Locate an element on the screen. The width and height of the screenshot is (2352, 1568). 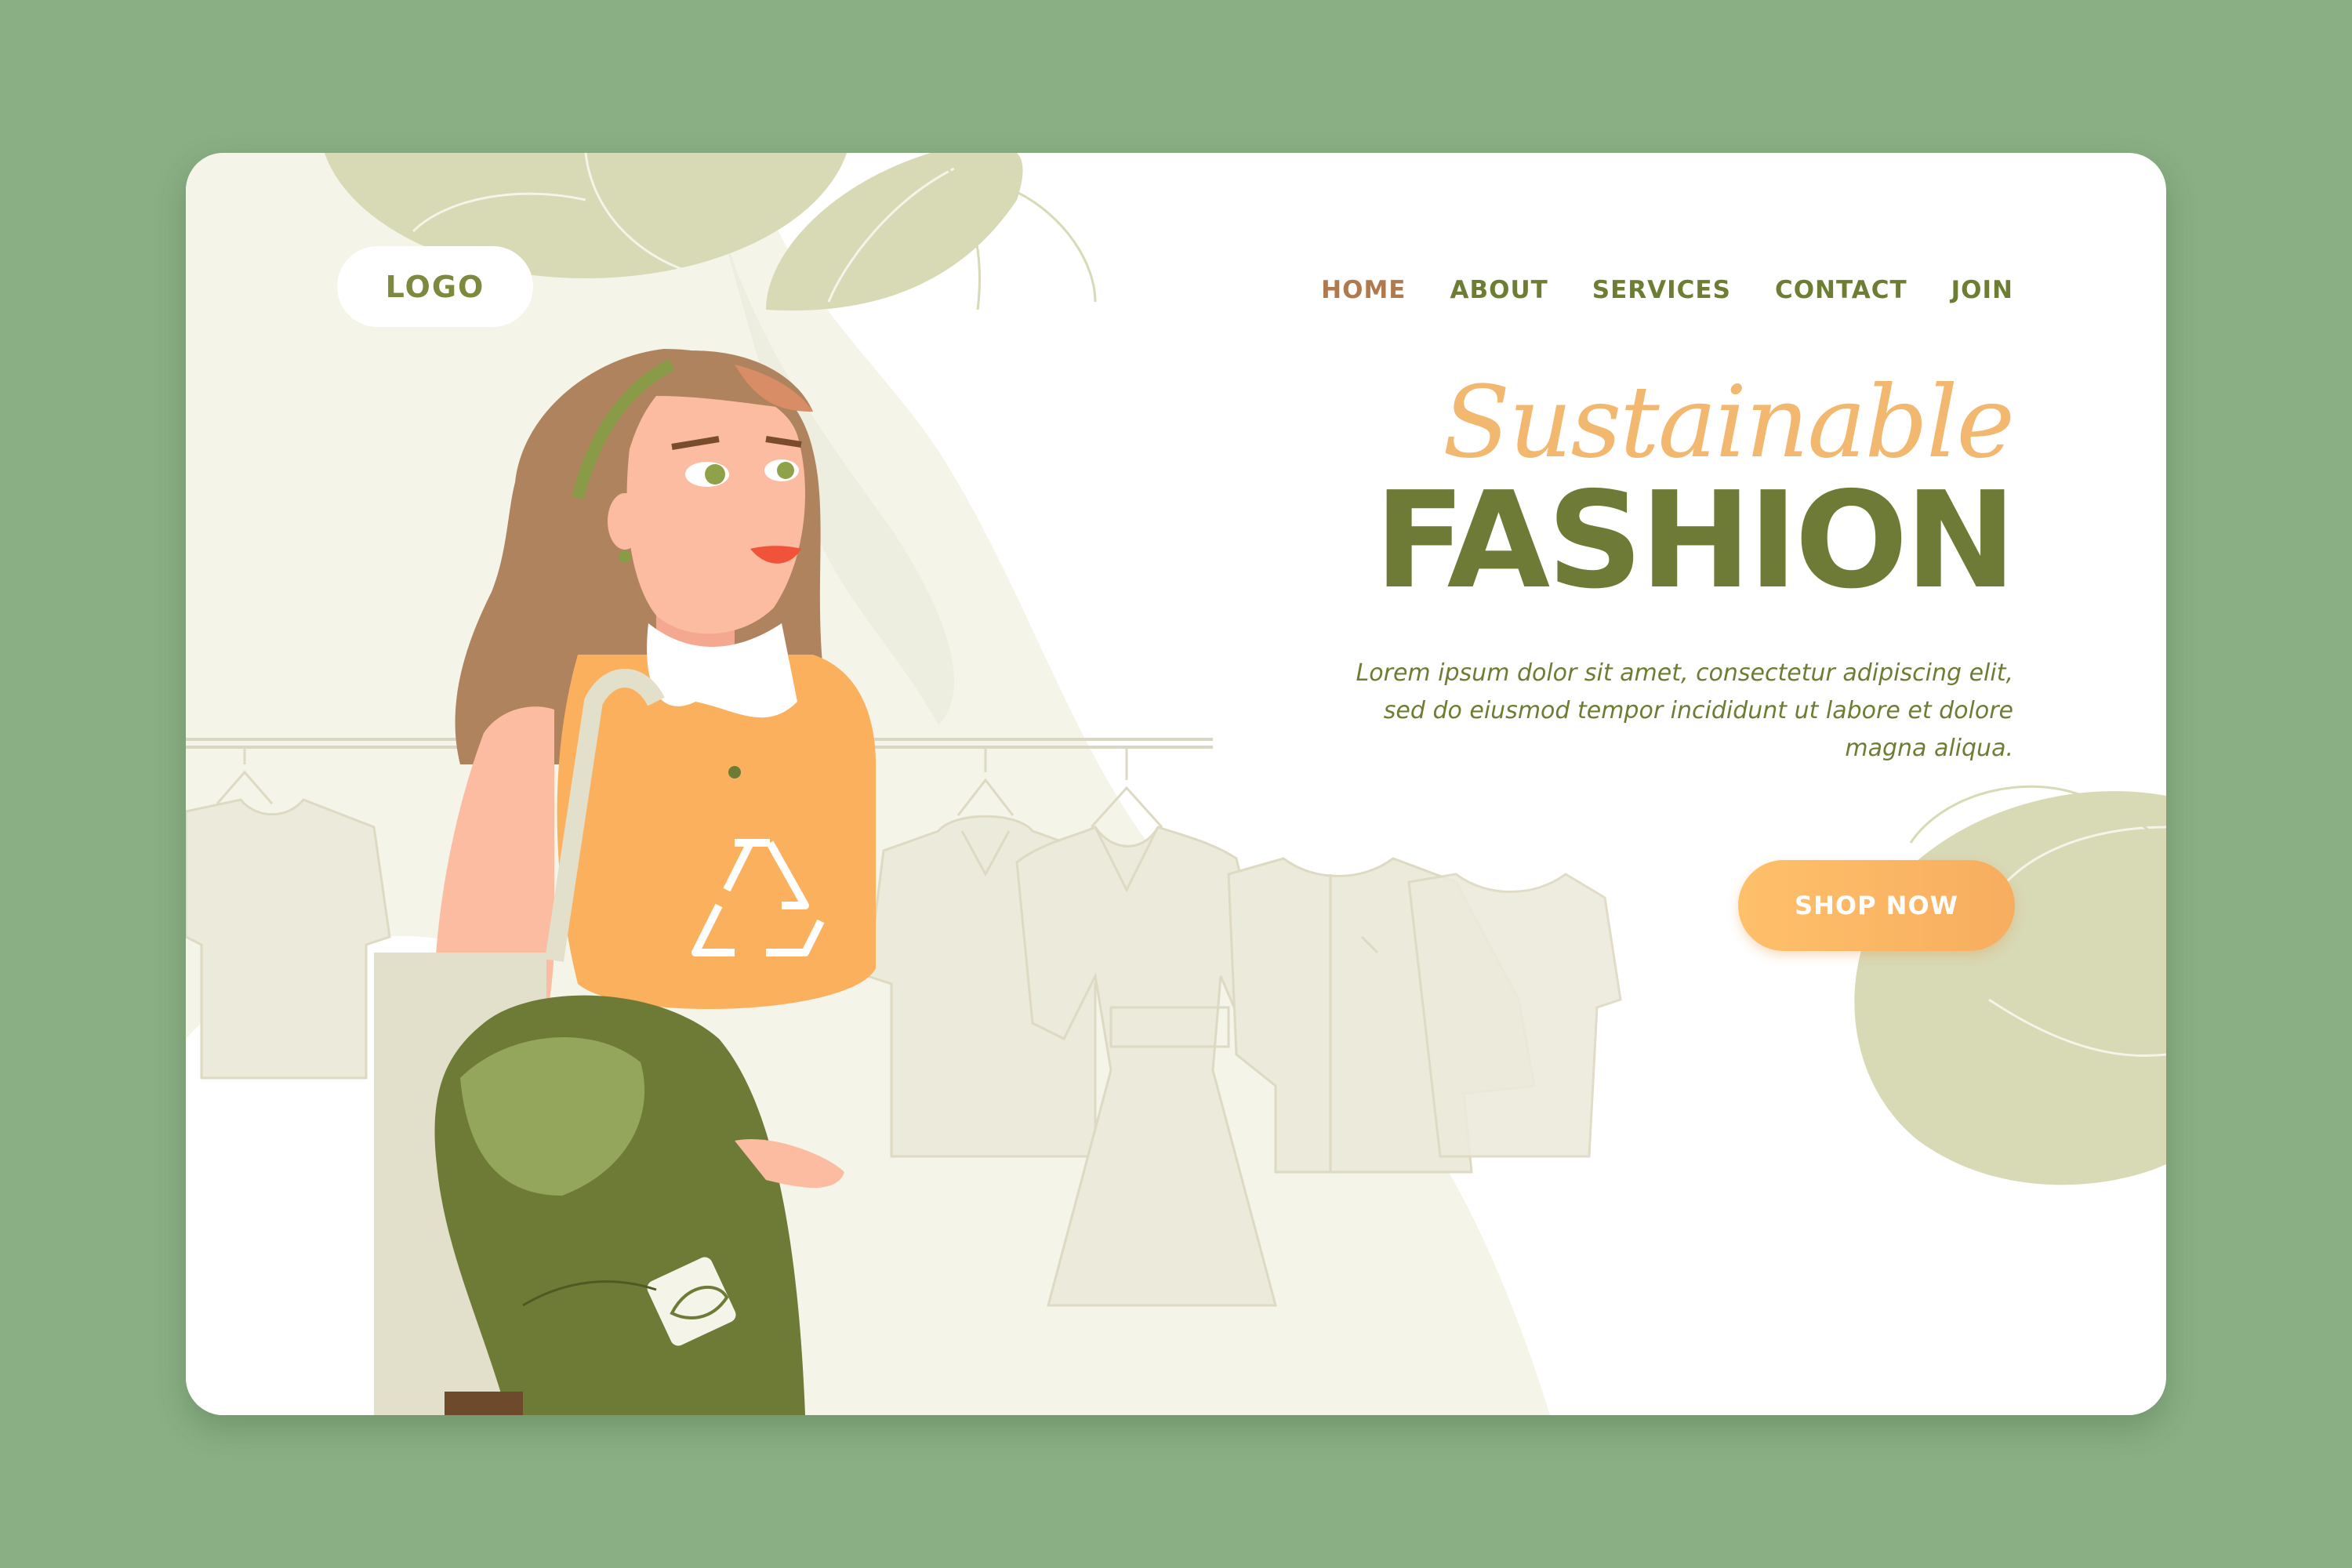
nav-services: SERVICES is located at coordinates (1662, 290).